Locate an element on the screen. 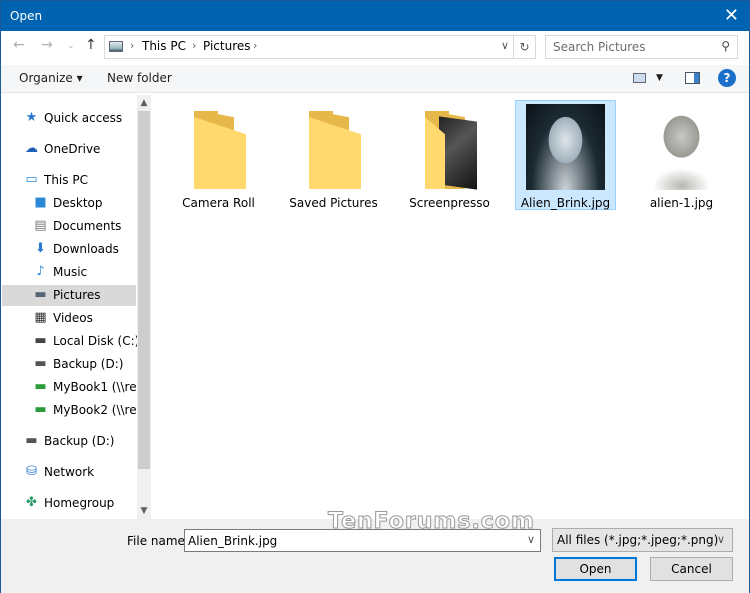 The height and width of the screenshot is (593, 750). sidebar-item: ☁ OneDrive is located at coordinates (69, 149).